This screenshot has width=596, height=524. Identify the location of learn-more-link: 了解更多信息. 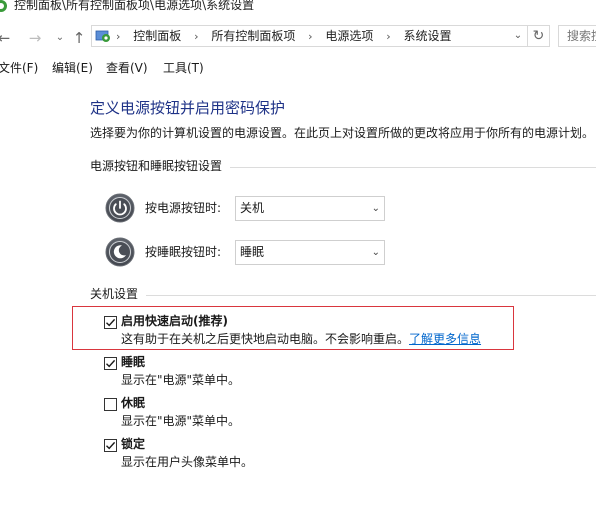
(445, 339).